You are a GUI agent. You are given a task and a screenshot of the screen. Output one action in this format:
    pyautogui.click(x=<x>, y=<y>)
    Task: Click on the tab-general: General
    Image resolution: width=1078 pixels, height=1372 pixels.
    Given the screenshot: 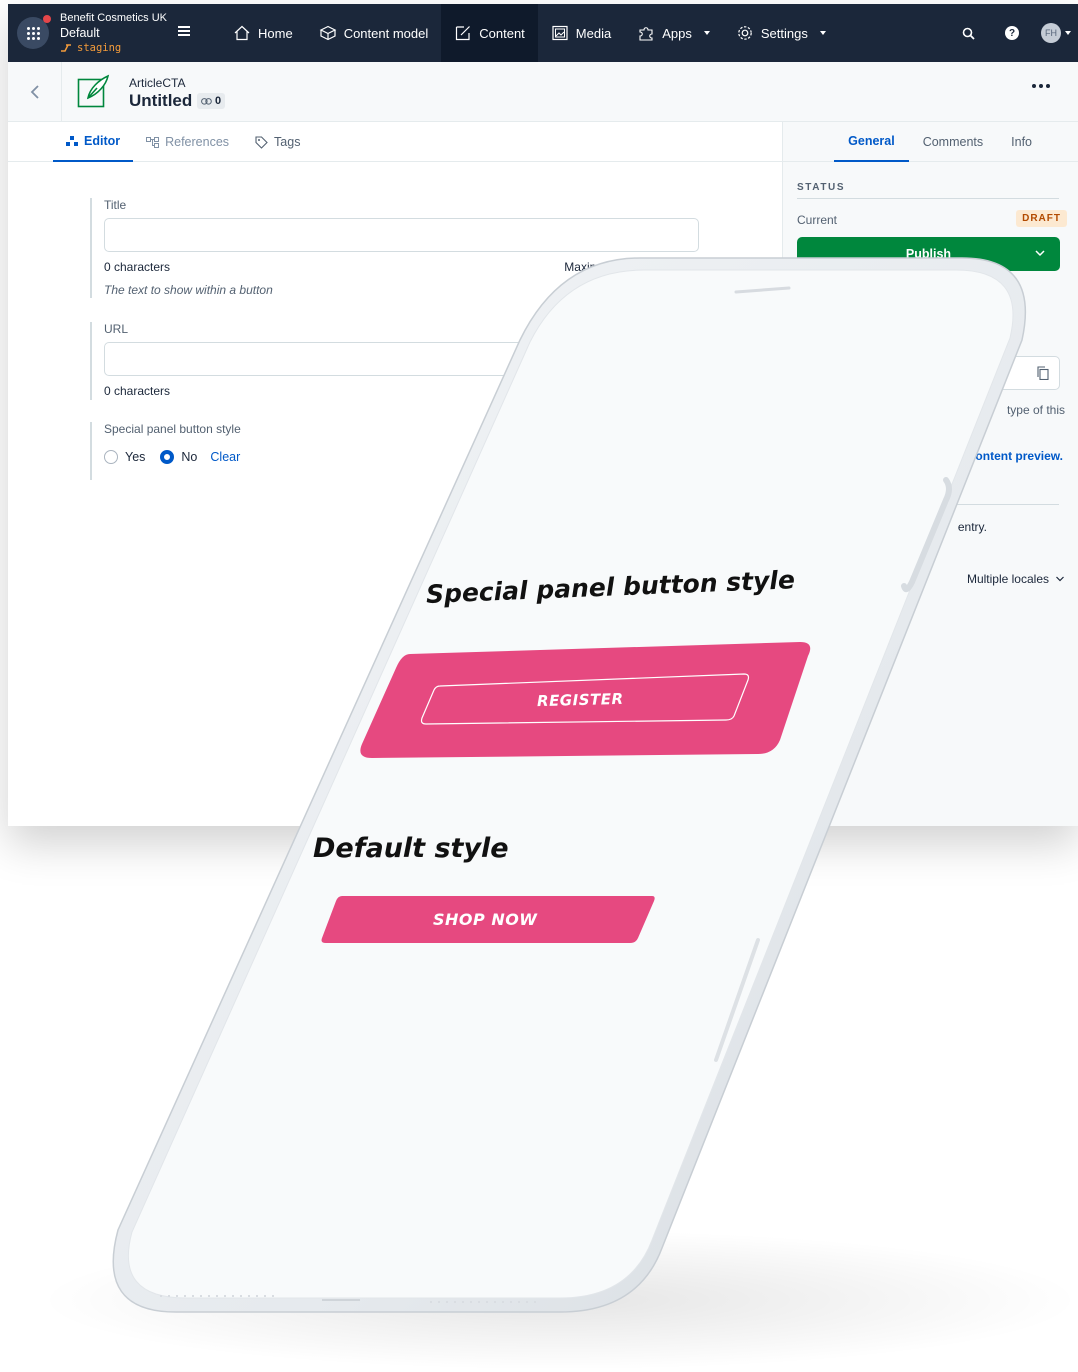 What is the action you would take?
    pyautogui.click(x=871, y=142)
    